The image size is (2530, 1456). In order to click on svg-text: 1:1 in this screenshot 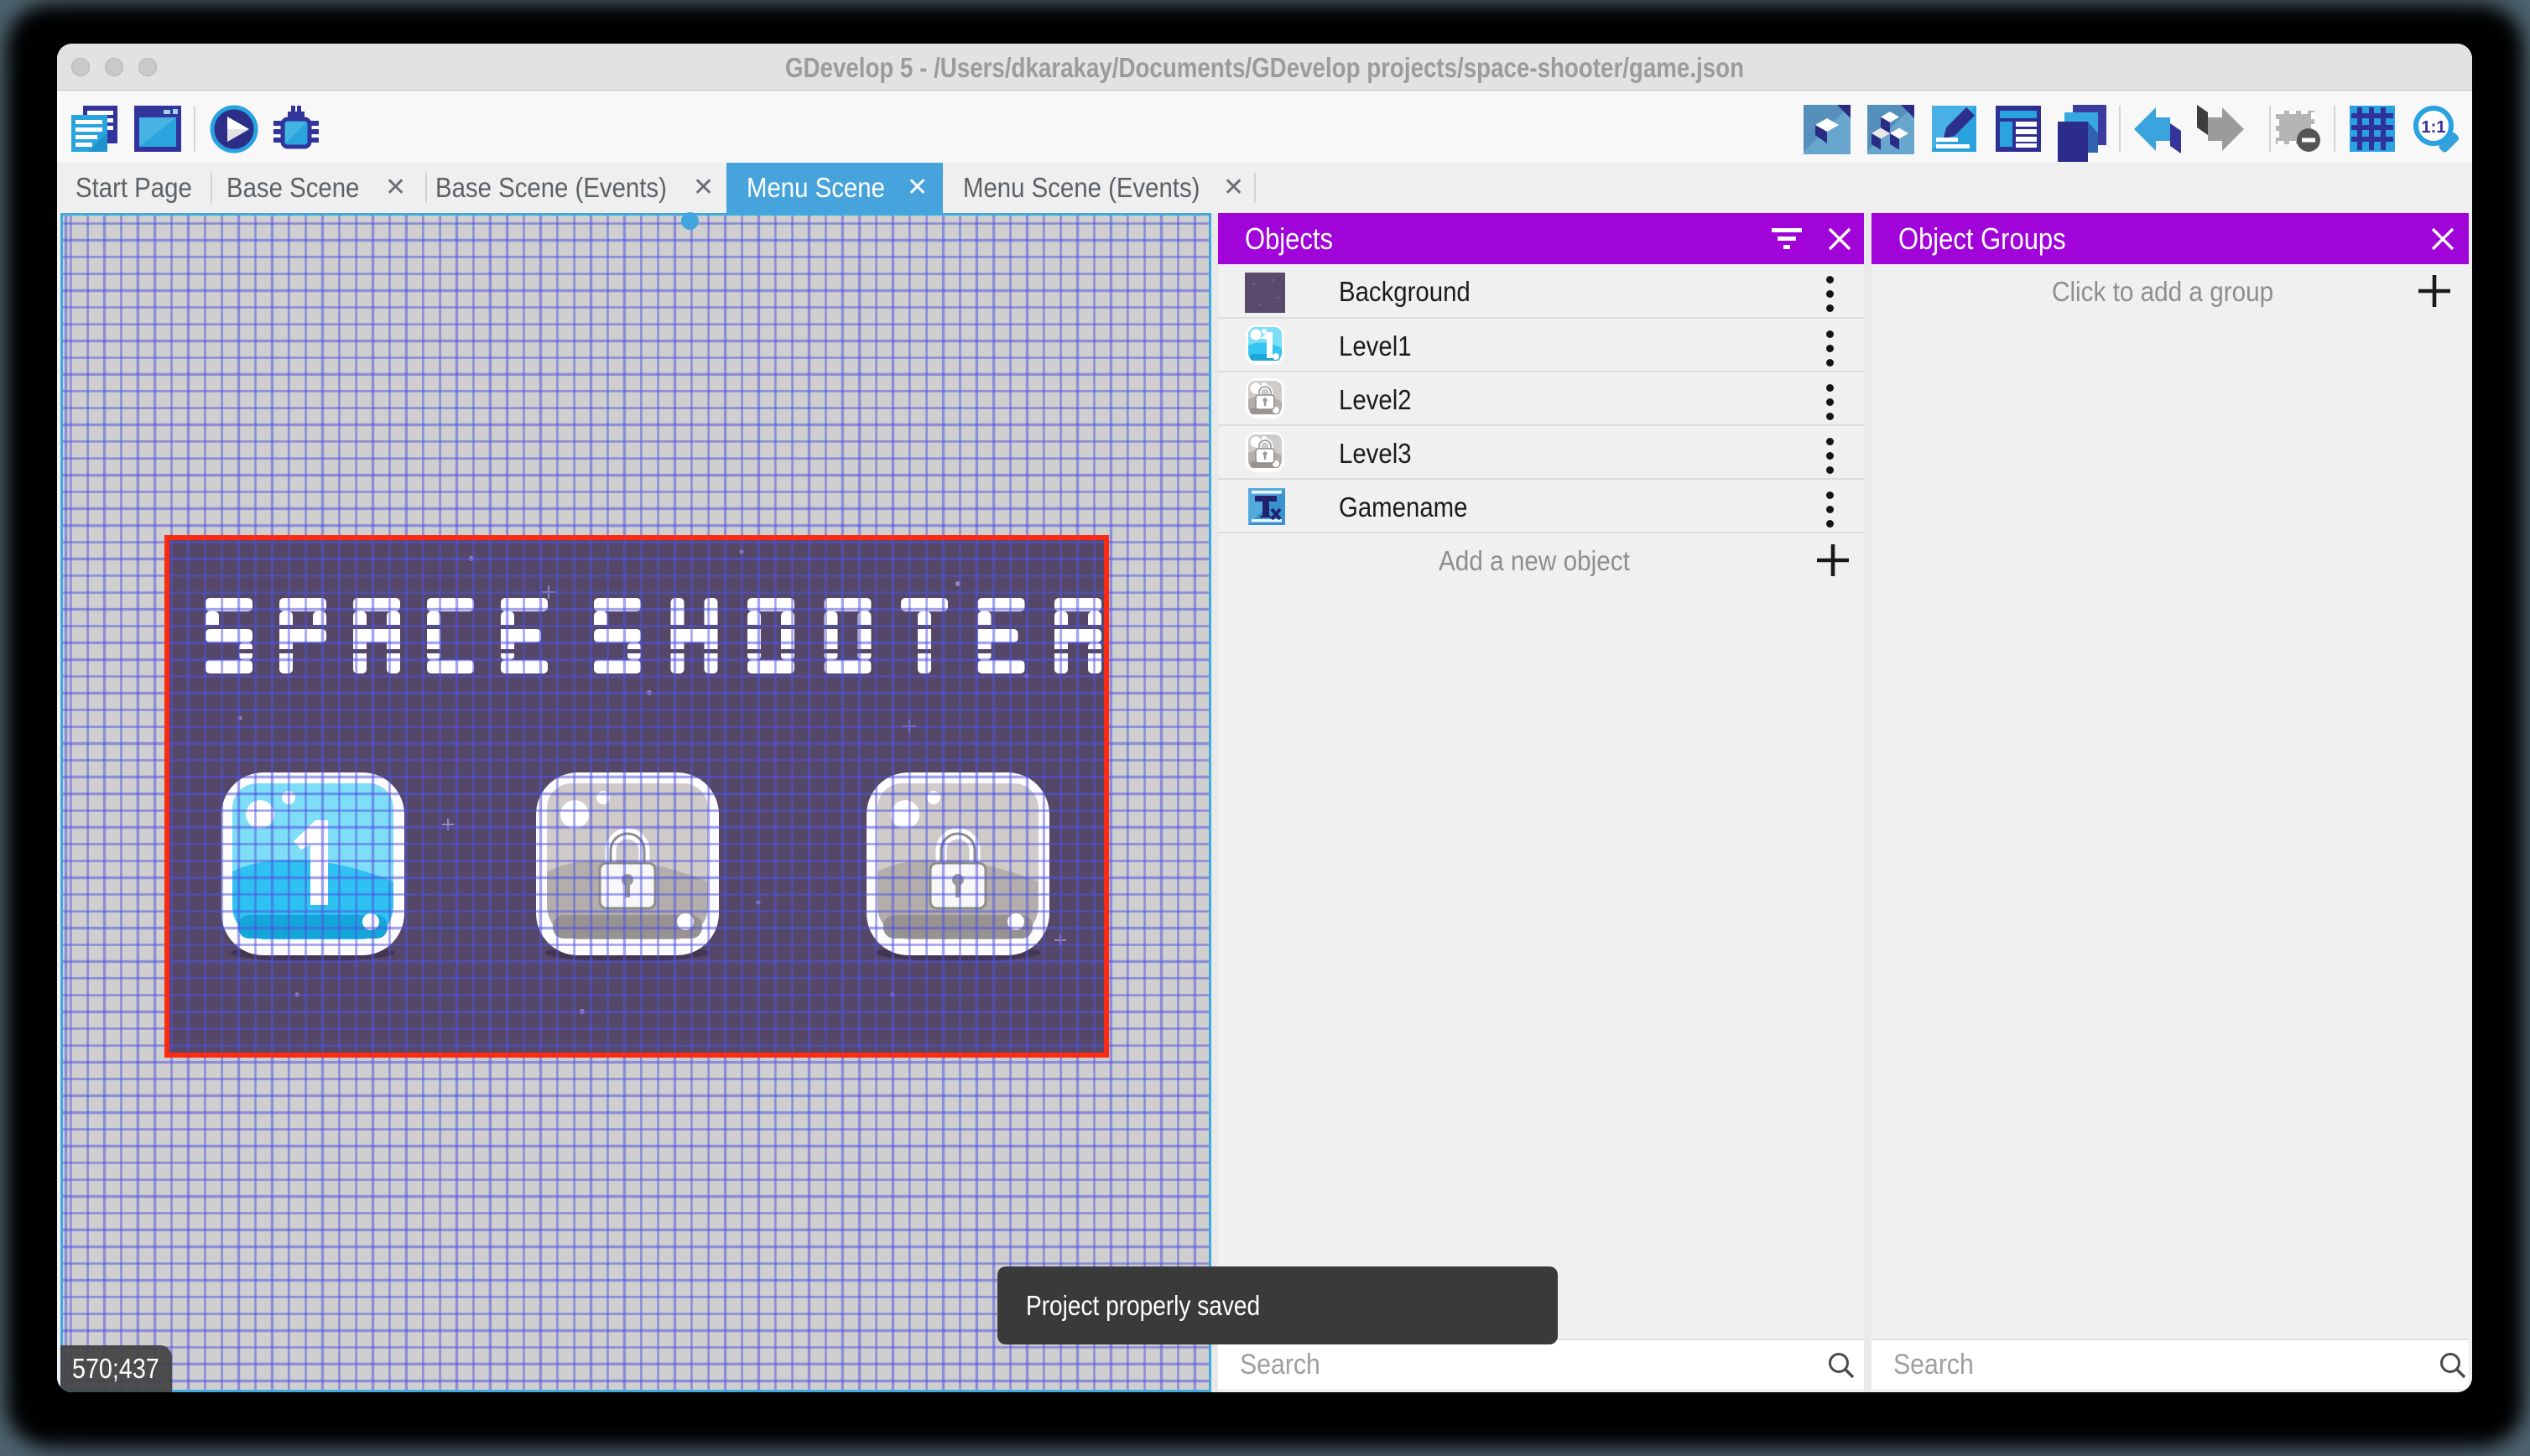, I will do `click(2434, 128)`.